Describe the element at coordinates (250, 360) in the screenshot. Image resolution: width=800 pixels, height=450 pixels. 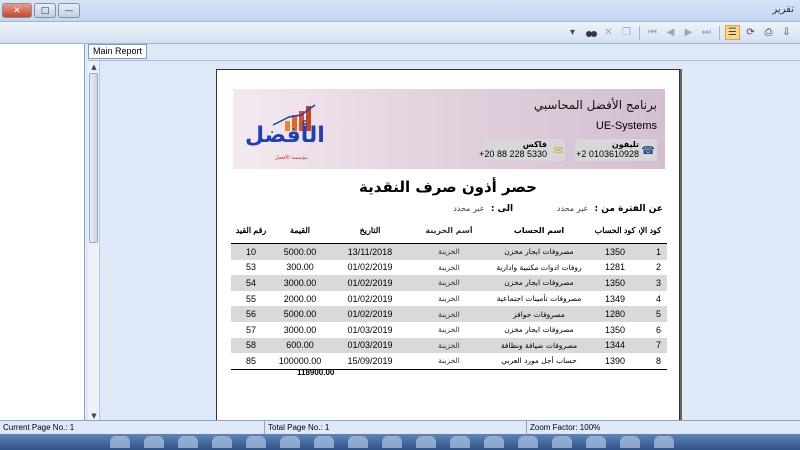
I see `cell-ref: 85` at that location.